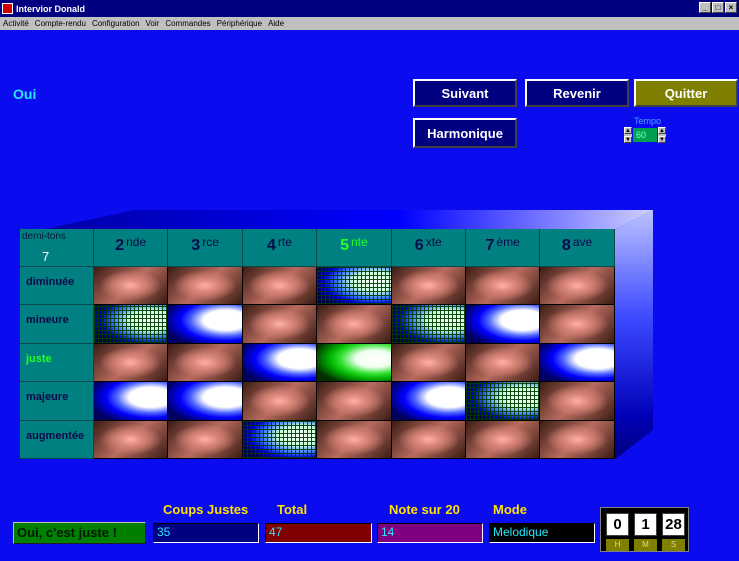 This screenshot has width=739, height=561. Describe the element at coordinates (206, 509) in the screenshot. I see `coups-justes-label: Coups Justes` at that location.